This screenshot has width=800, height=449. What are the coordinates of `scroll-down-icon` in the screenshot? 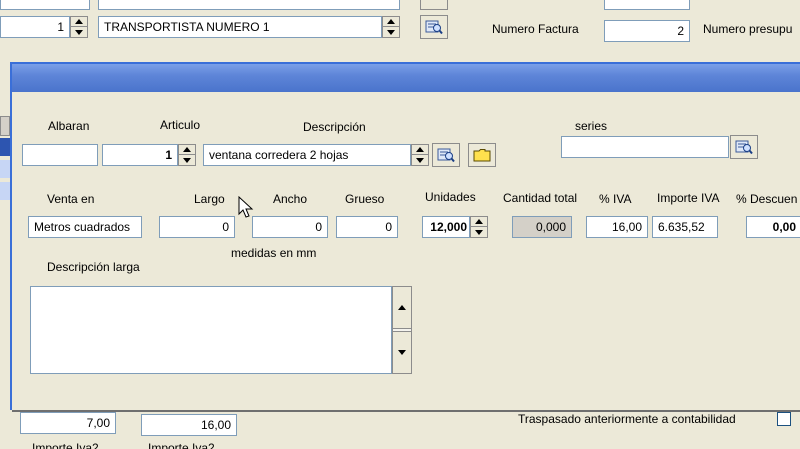 It's located at (402, 352).